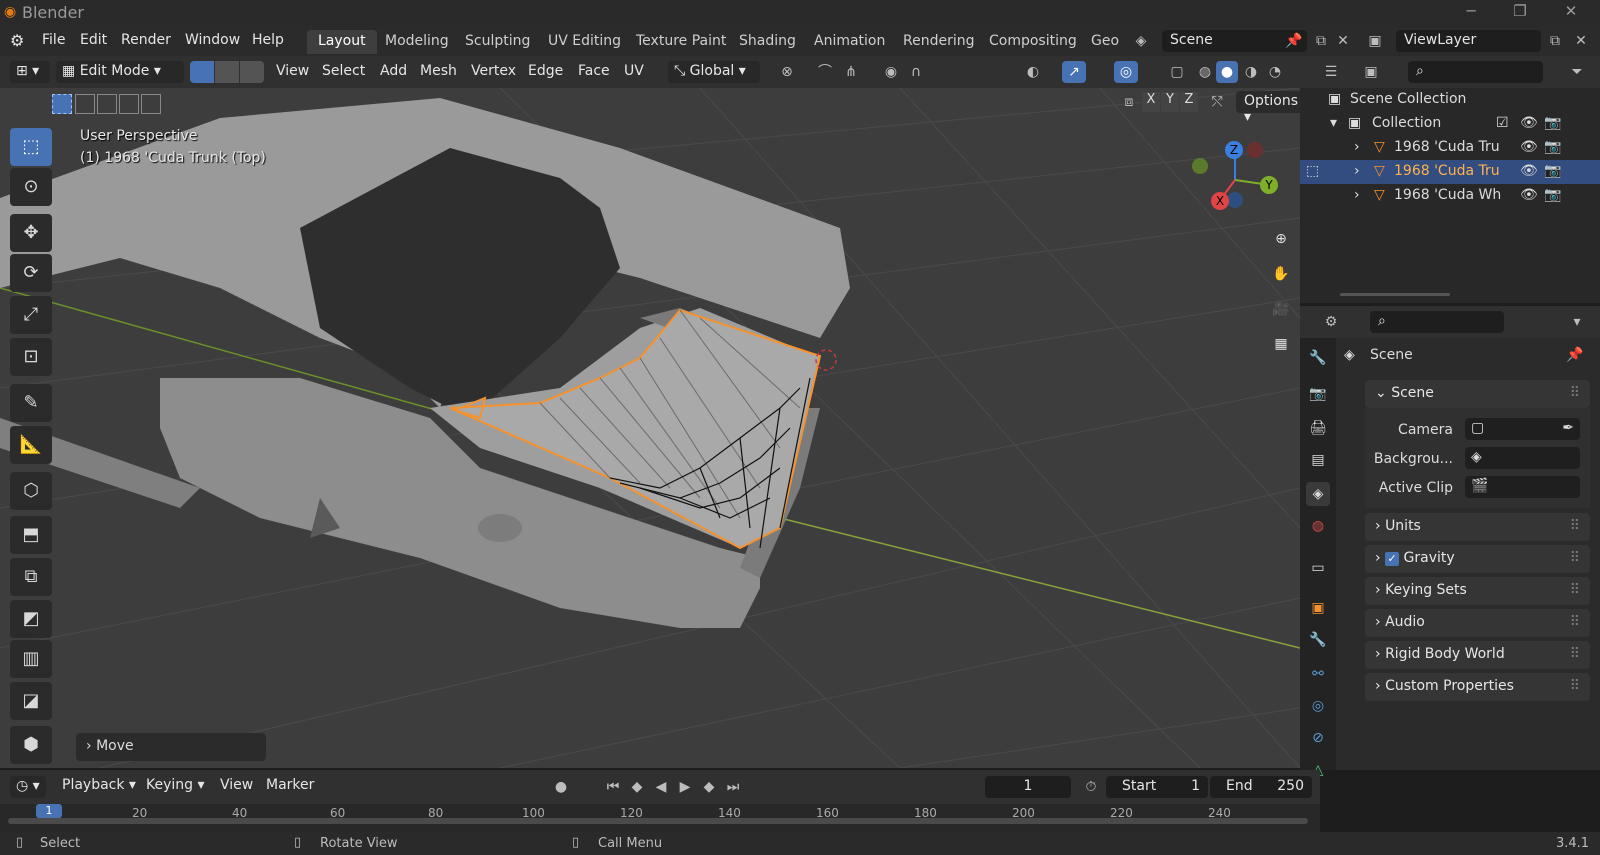 This screenshot has height=855, width=1600. What do you see at coordinates (227, 72) in the screenshot?
I see `edge-select-icon` at bounding box center [227, 72].